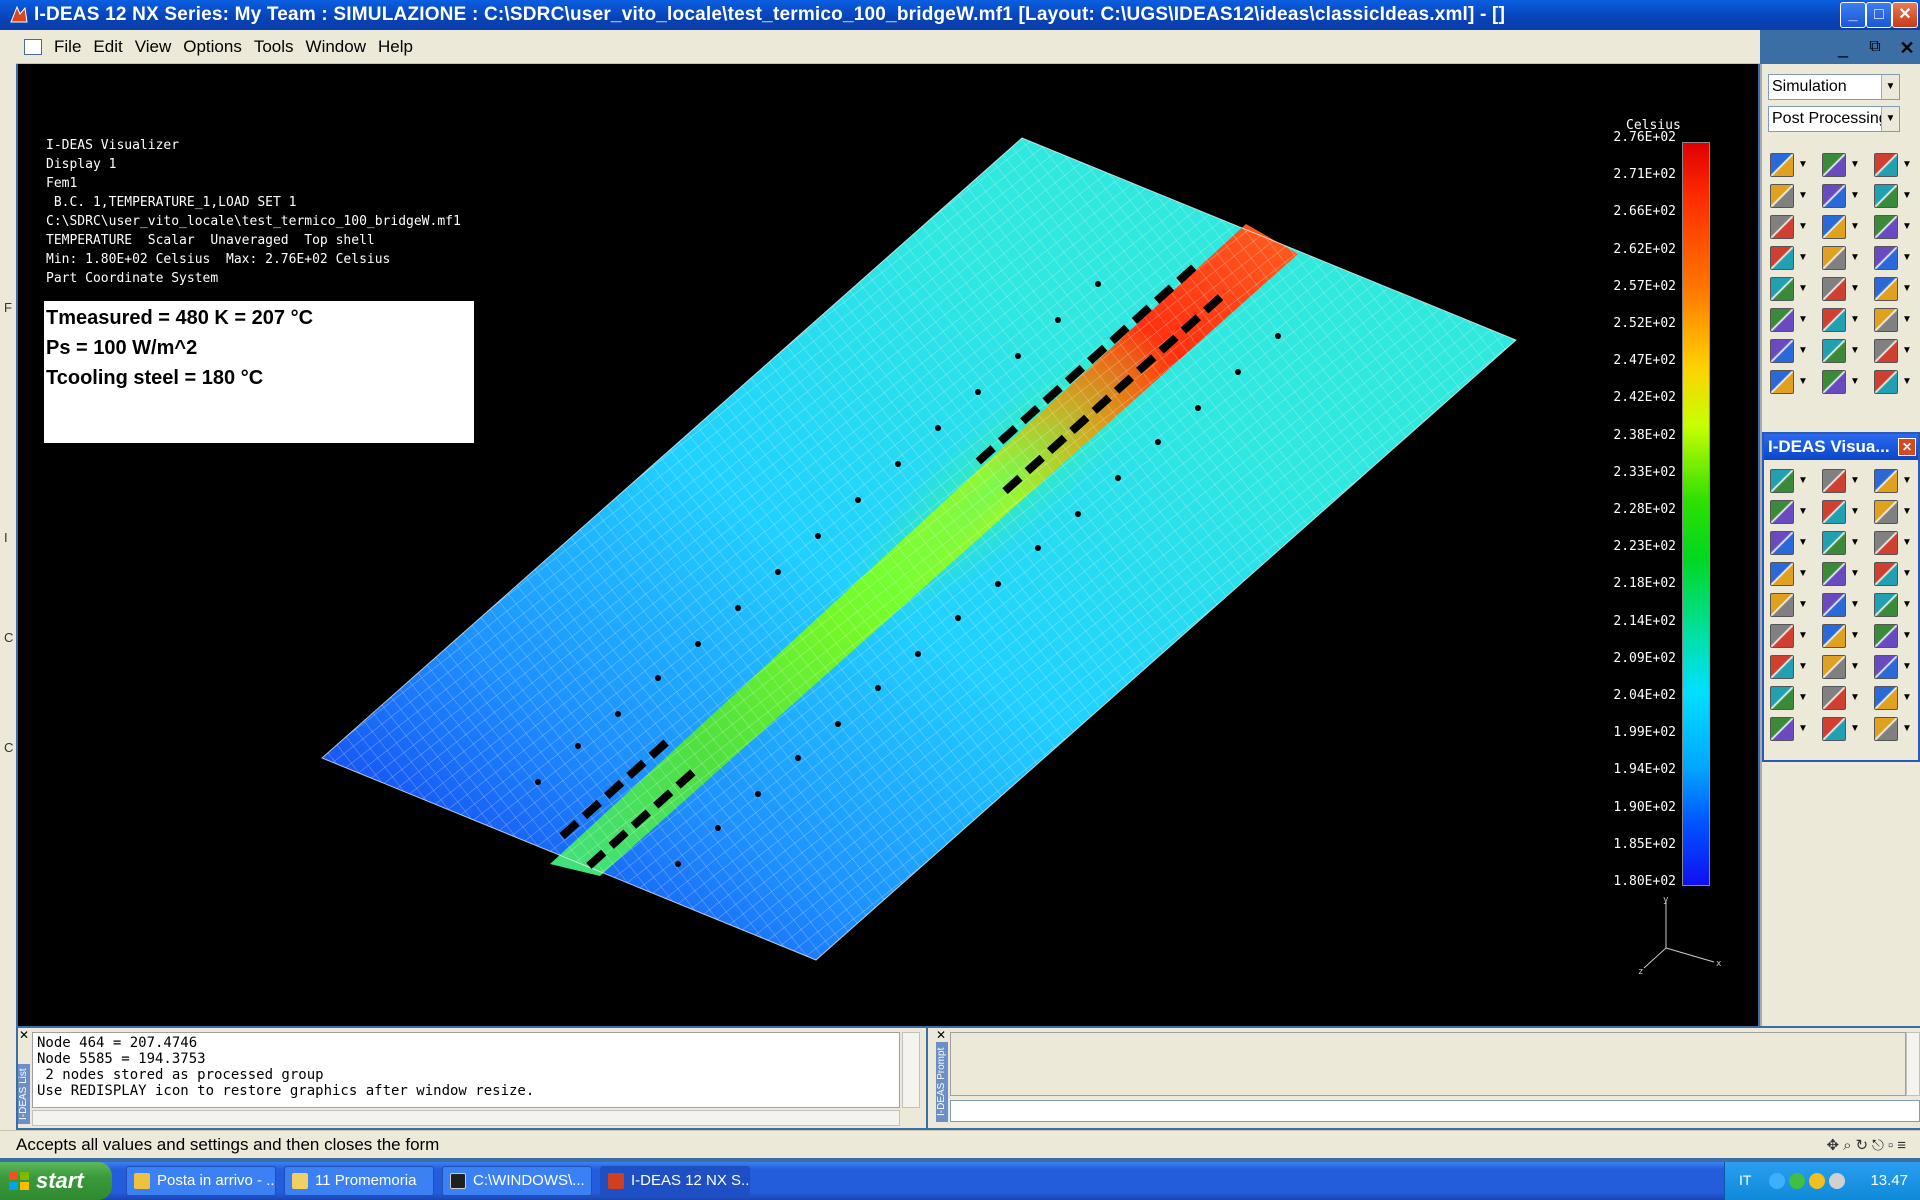 The height and width of the screenshot is (1200, 1920). What do you see at coordinates (67, 47) in the screenshot?
I see `menu-file: File` at bounding box center [67, 47].